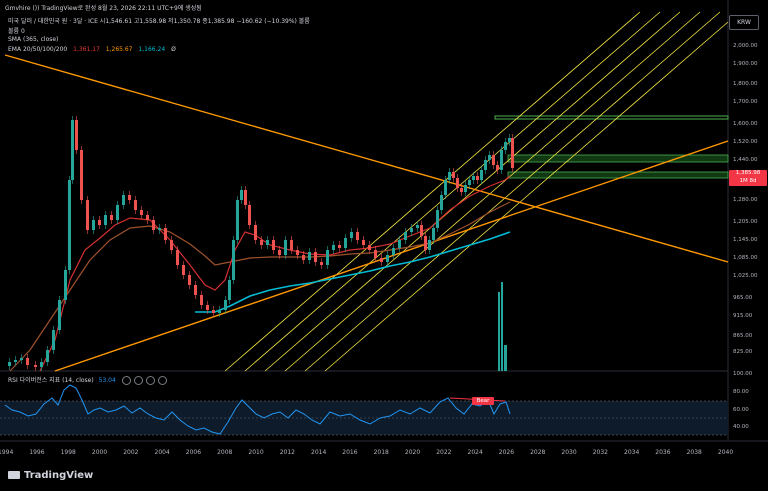 The height and width of the screenshot is (491, 768). What do you see at coordinates (33, 39) in the screenshot?
I see `sma-legend: SMA (365, close)` at bounding box center [33, 39].